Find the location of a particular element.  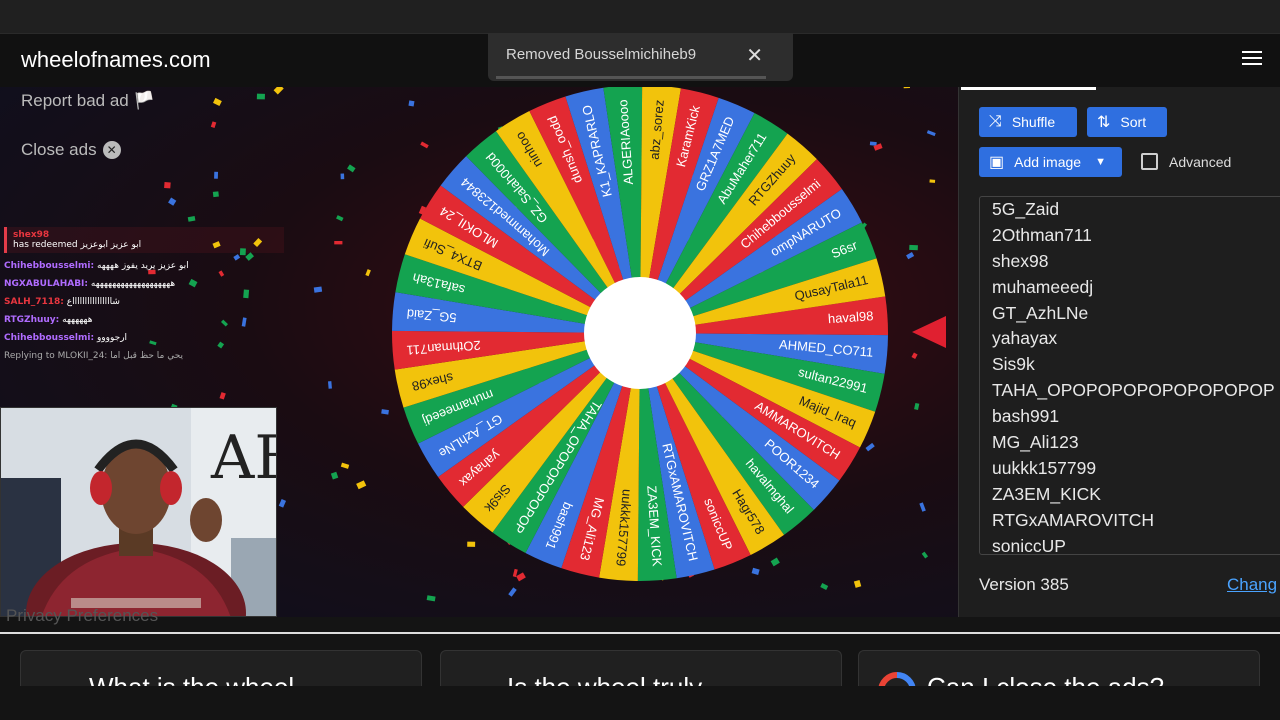

close-ads-link: Close ads ✕ is located at coordinates (71, 150).